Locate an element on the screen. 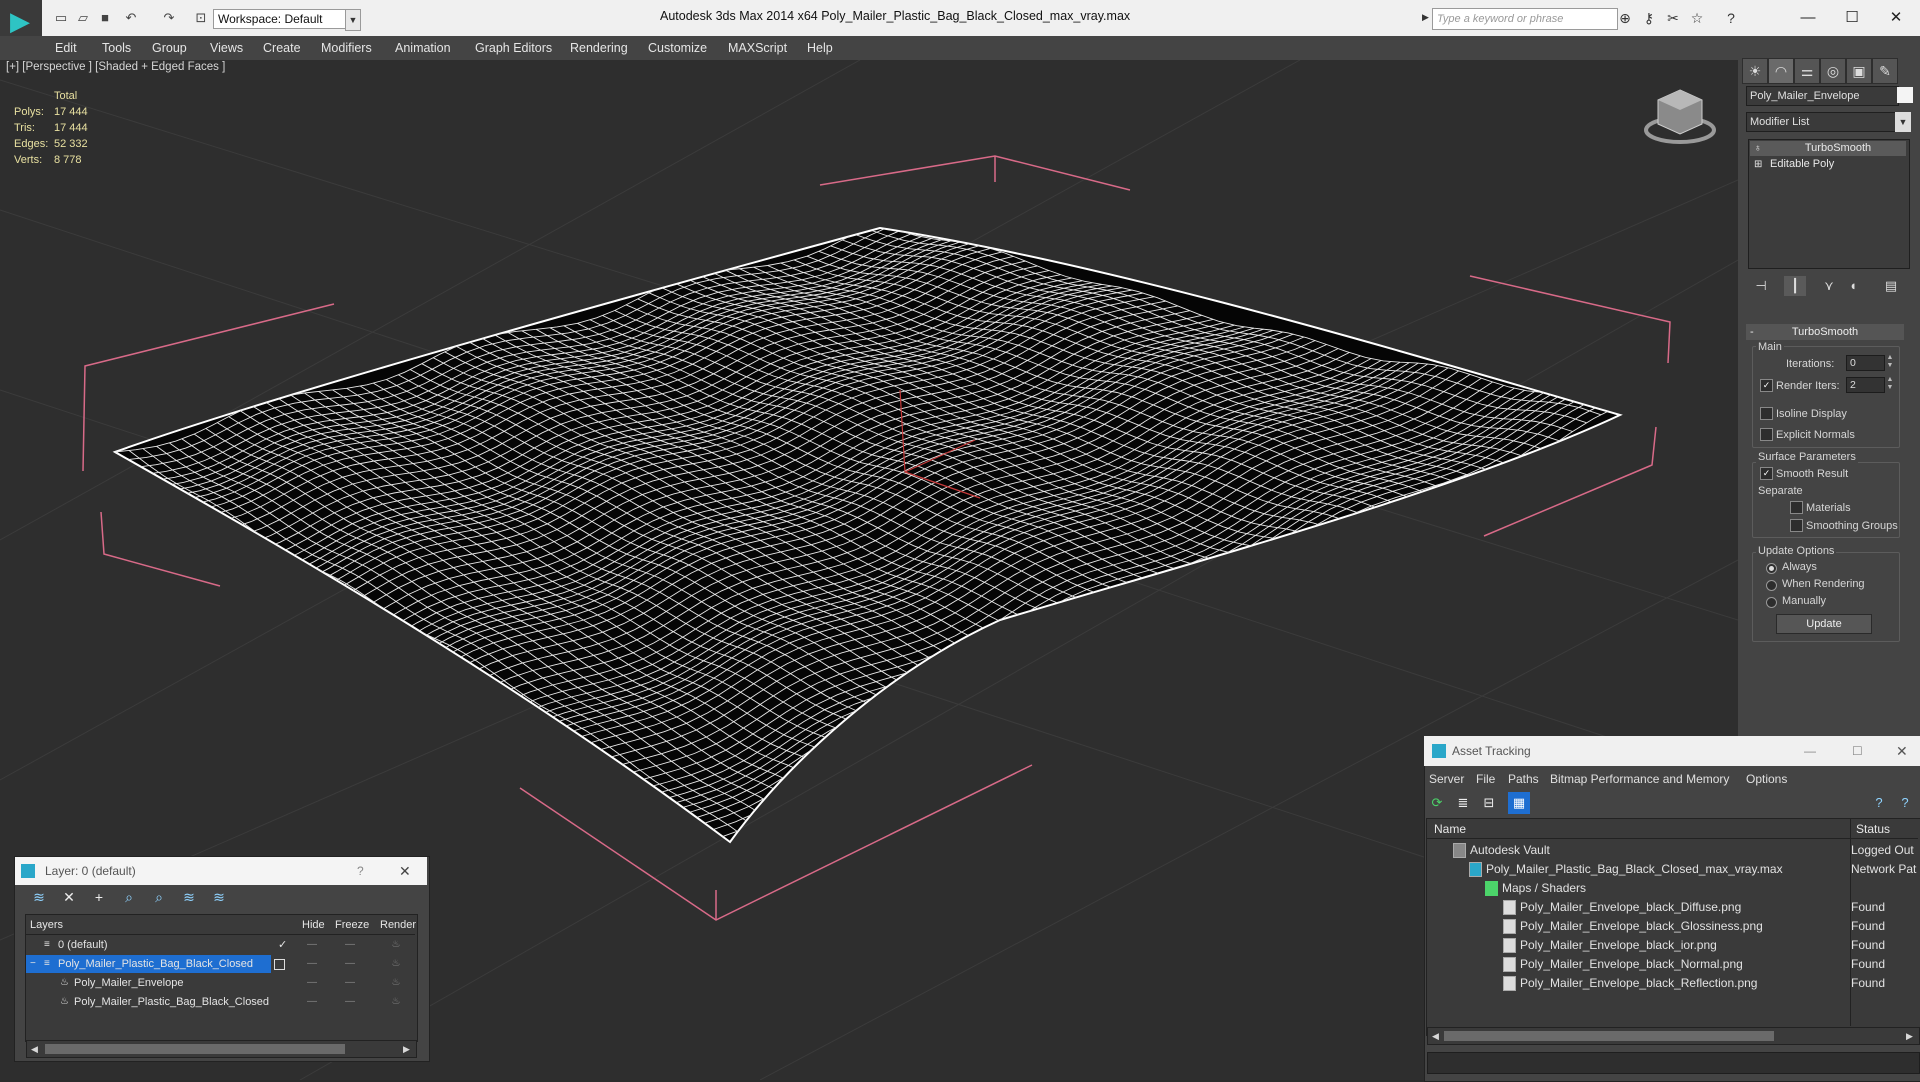 The image size is (1920, 1082). workspace-dropdown-arrow-icon: ▼ is located at coordinates (353, 20).